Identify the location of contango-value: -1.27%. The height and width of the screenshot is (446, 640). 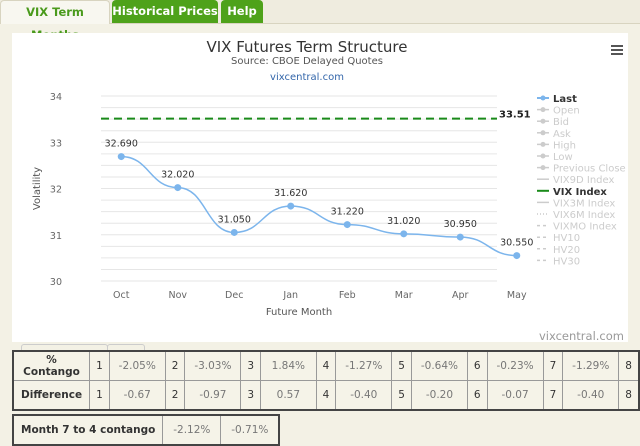
(364, 365).